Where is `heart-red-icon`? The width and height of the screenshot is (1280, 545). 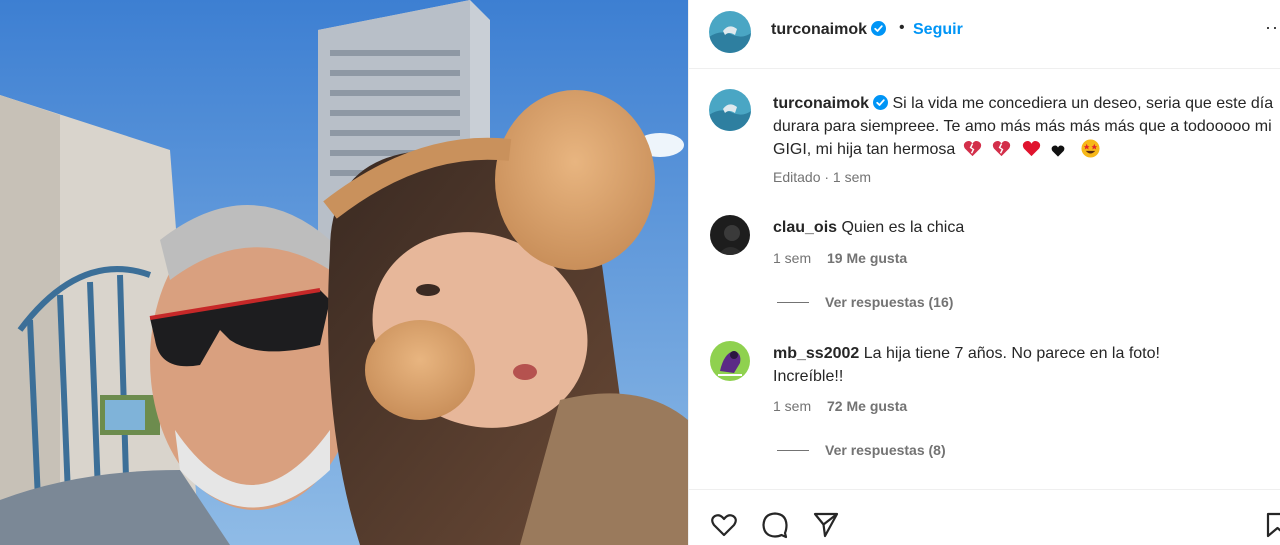 heart-red-icon is located at coordinates (1031, 148).